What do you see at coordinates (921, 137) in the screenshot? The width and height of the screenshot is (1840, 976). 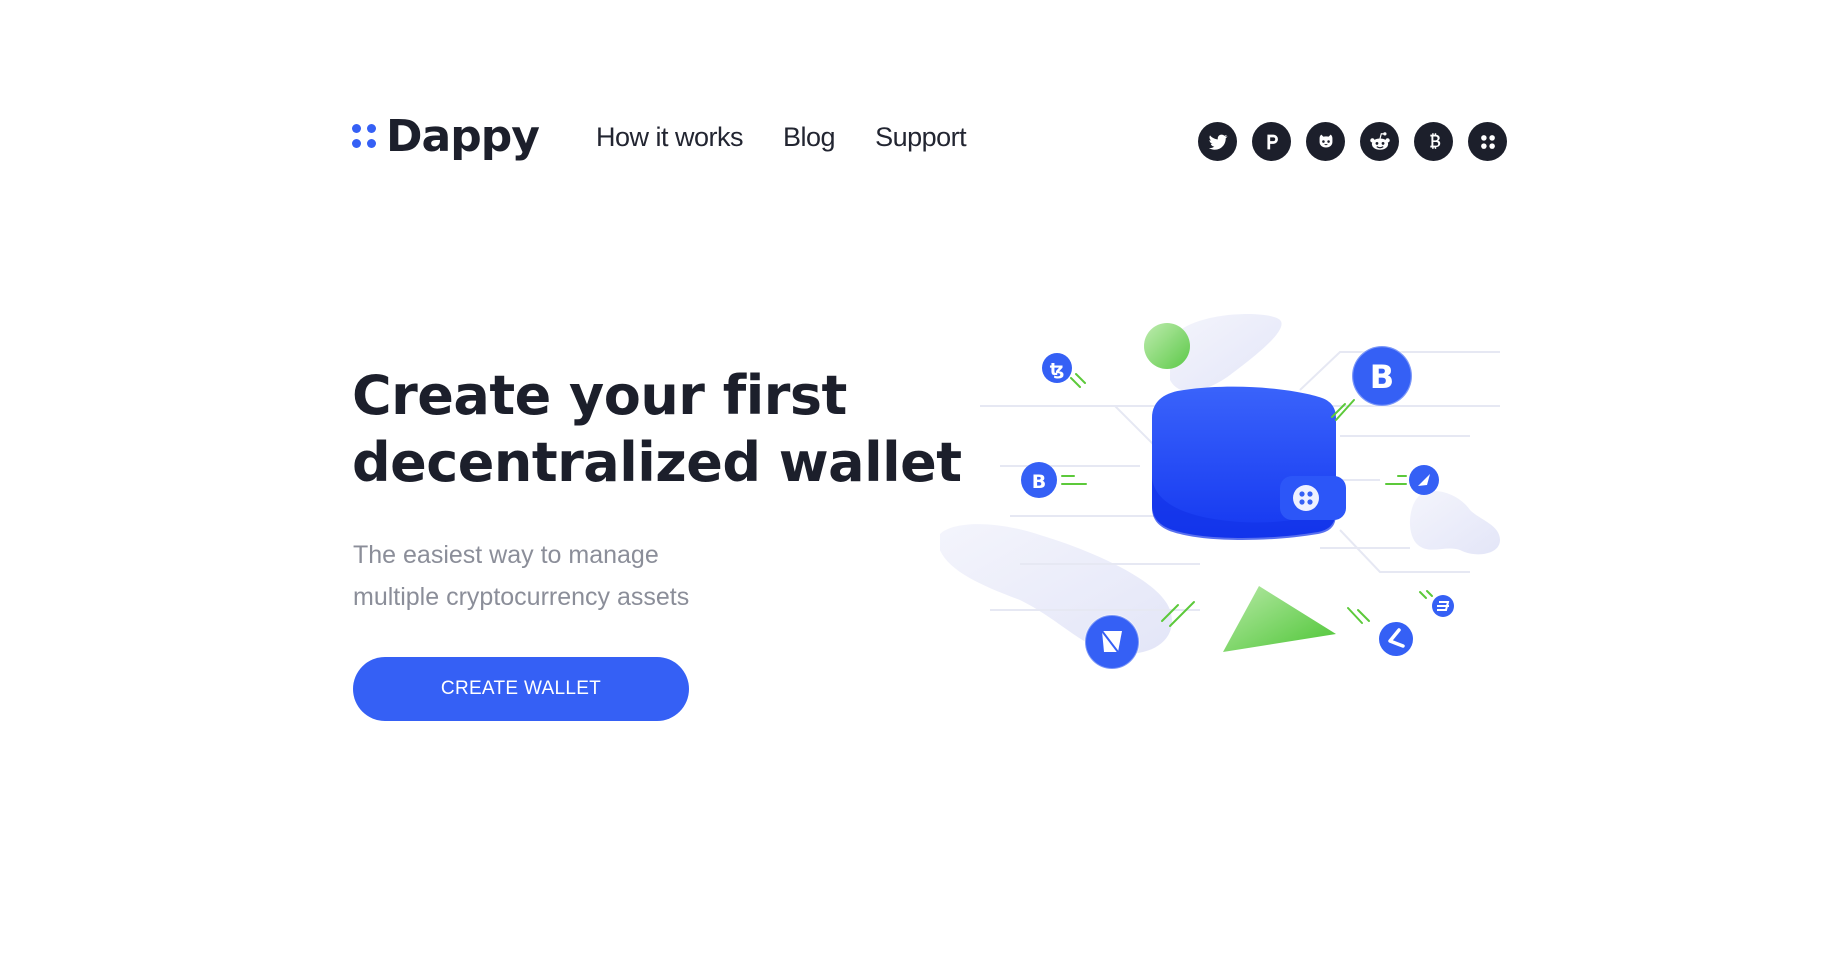 I see `nav-item-support: Support` at bounding box center [921, 137].